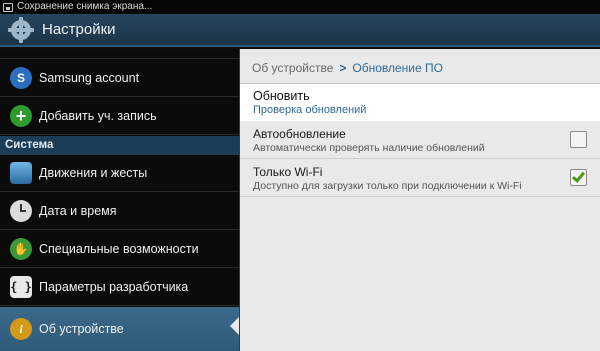 Image resolution: width=600 pixels, height=351 pixels. I want to click on sidebar-item-developer-options: { } Параметры разработчика, so click(119, 287).